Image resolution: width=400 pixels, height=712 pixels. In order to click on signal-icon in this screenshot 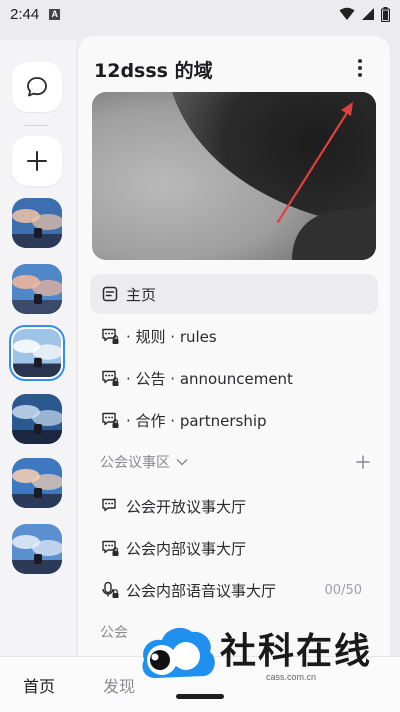, I will do `click(368, 14)`.